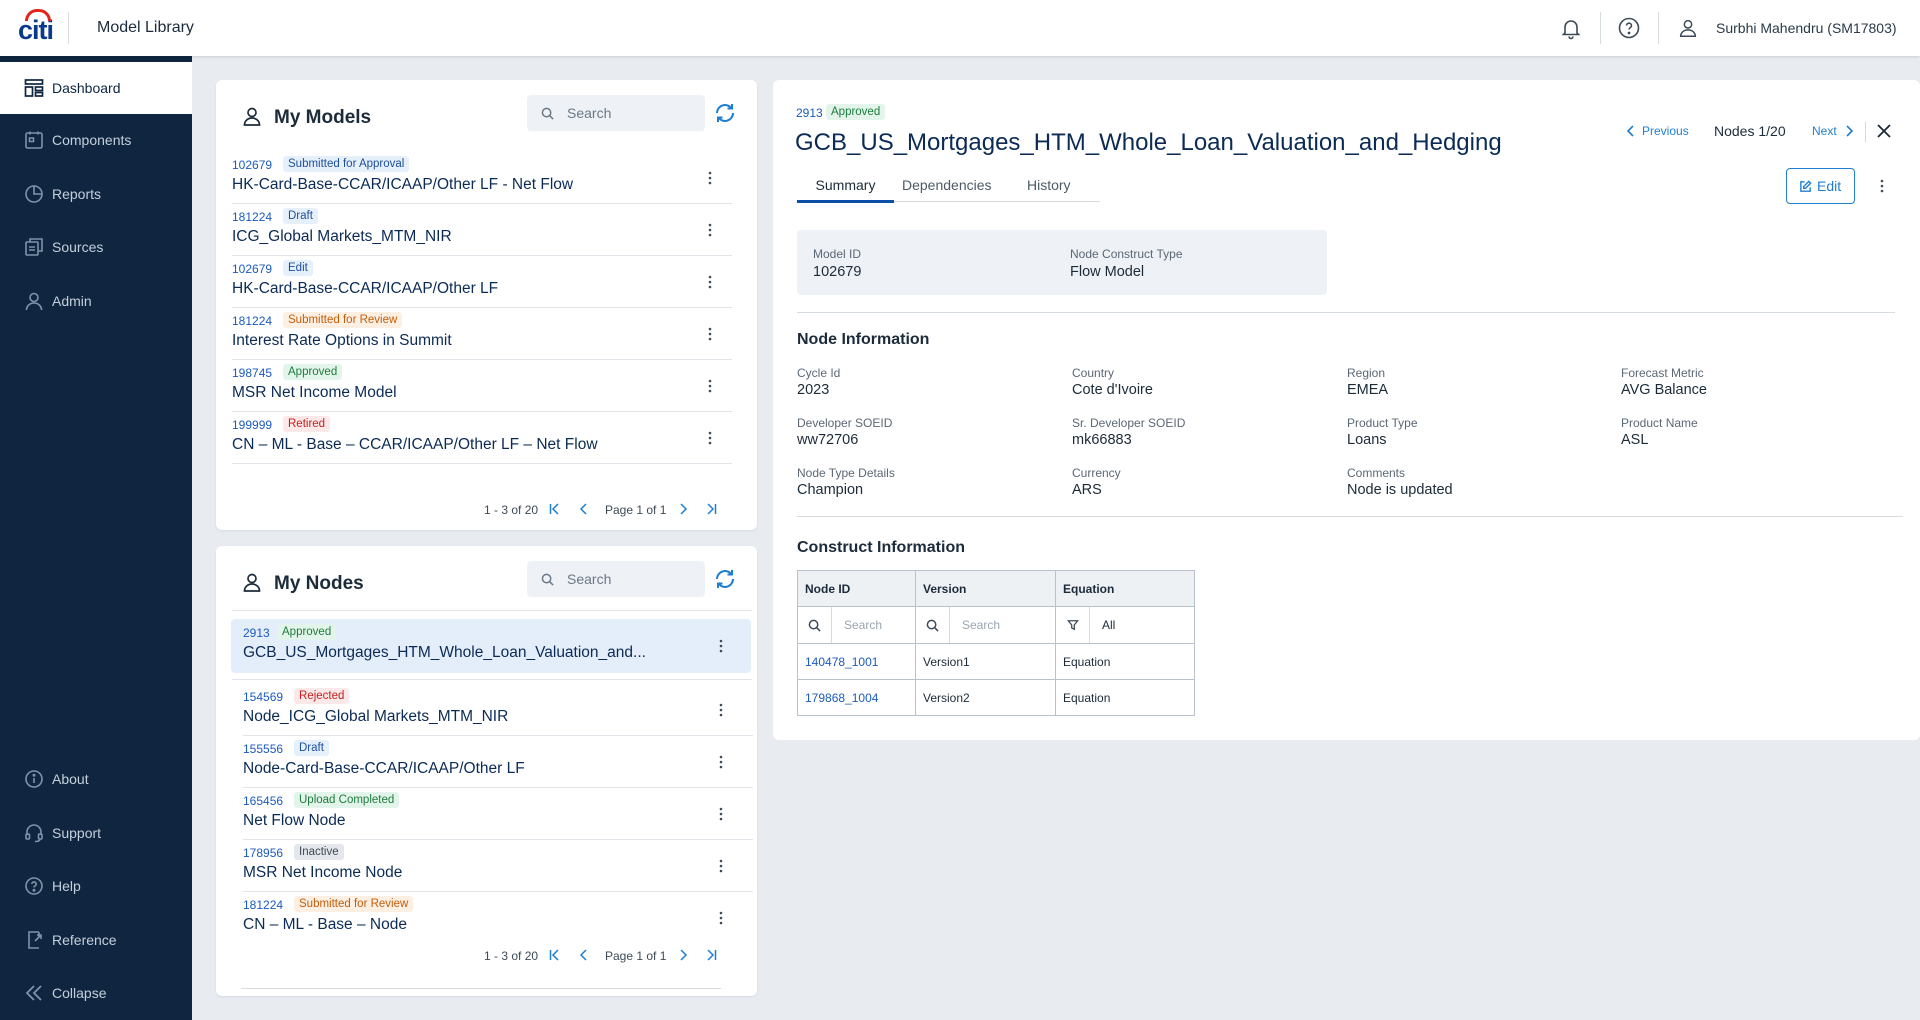 The image size is (1920, 1020). Describe the element at coordinates (96, 247) in the screenshot. I see `sidebar-item-sources: Sources` at that location.